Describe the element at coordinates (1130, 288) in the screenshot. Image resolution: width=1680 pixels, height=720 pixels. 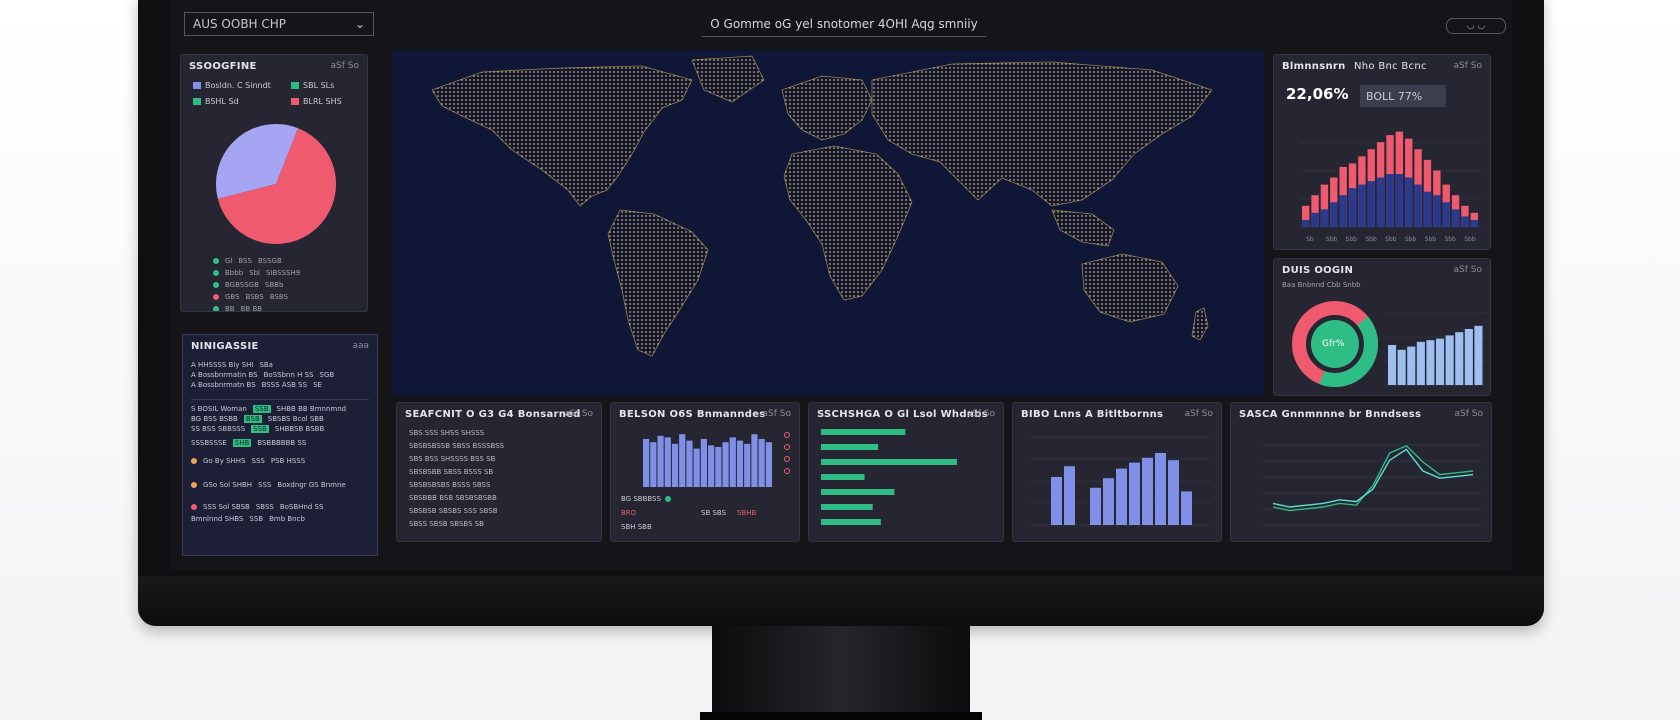
I see `australia` at that location.